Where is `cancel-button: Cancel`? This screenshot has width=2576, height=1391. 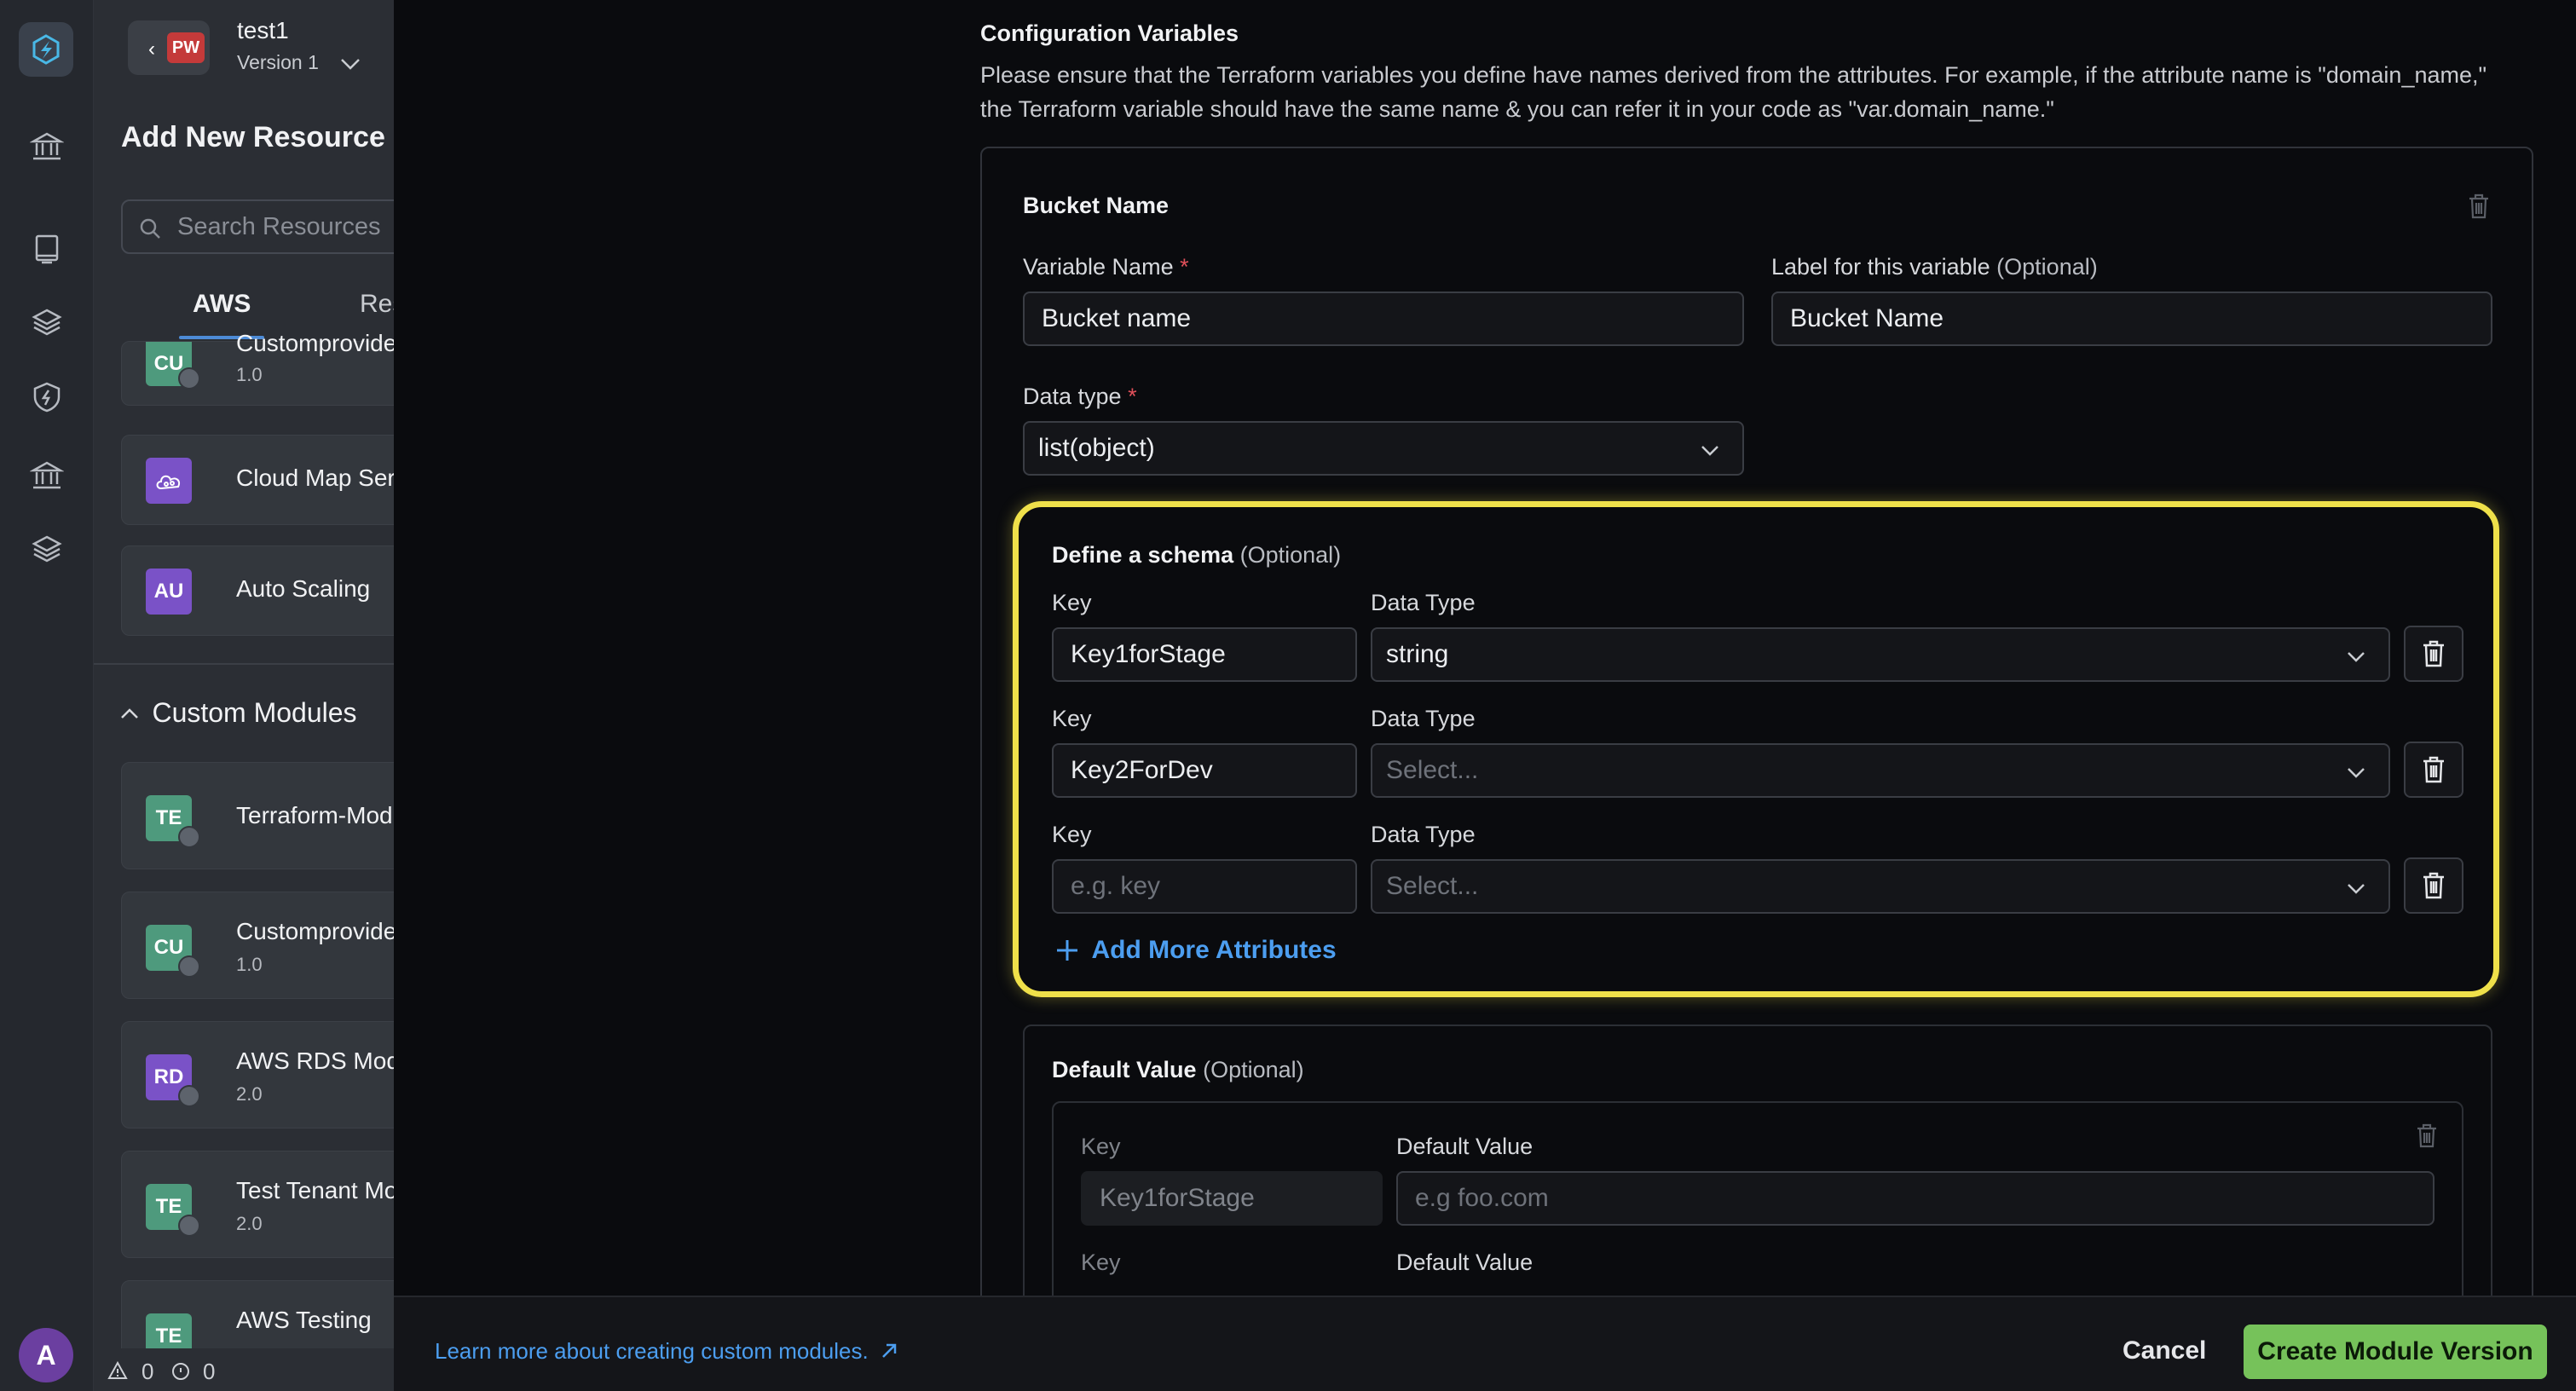 cancel-button: Cancel is located at coordinates (2164, 1350).